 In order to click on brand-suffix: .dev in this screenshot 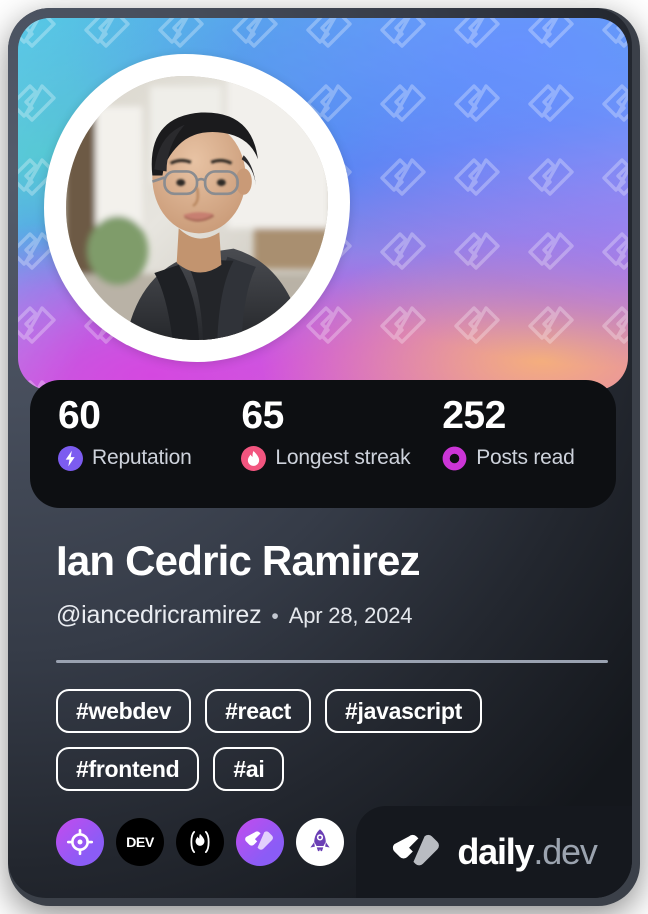, I will do `click(565, 851)`.